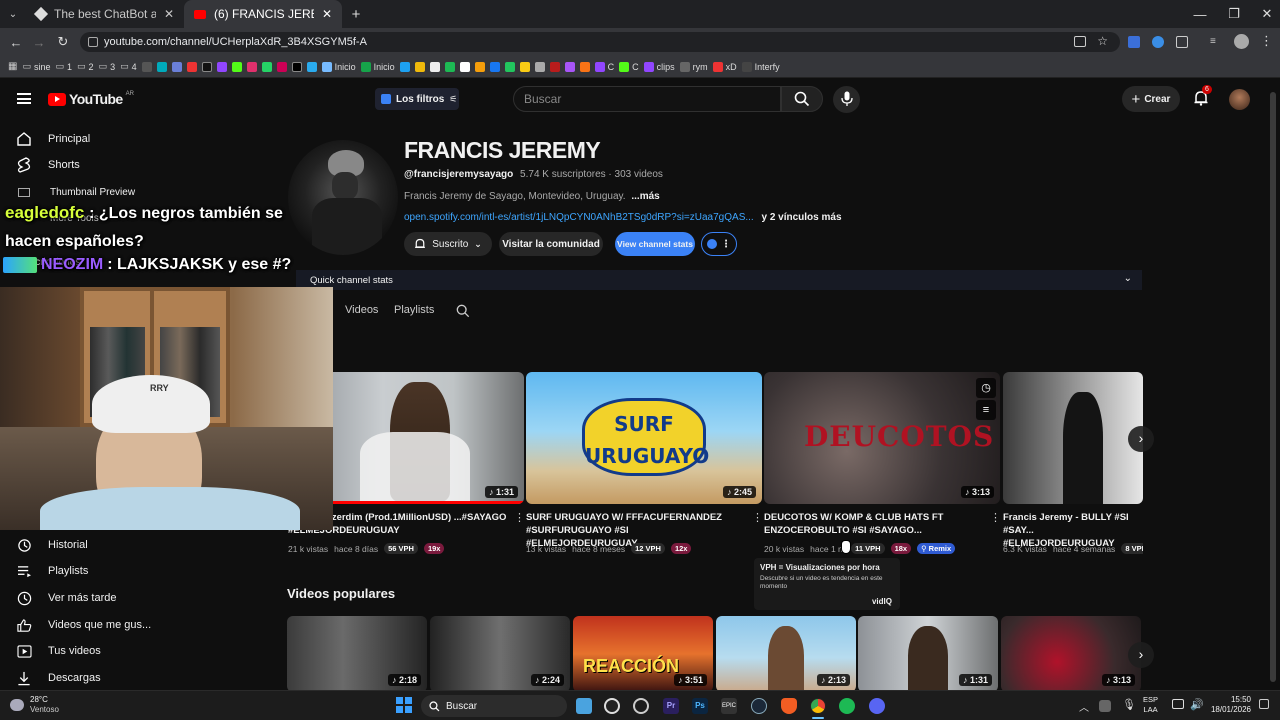  I want to click on create-button: + Crear, so click(1151, 99).